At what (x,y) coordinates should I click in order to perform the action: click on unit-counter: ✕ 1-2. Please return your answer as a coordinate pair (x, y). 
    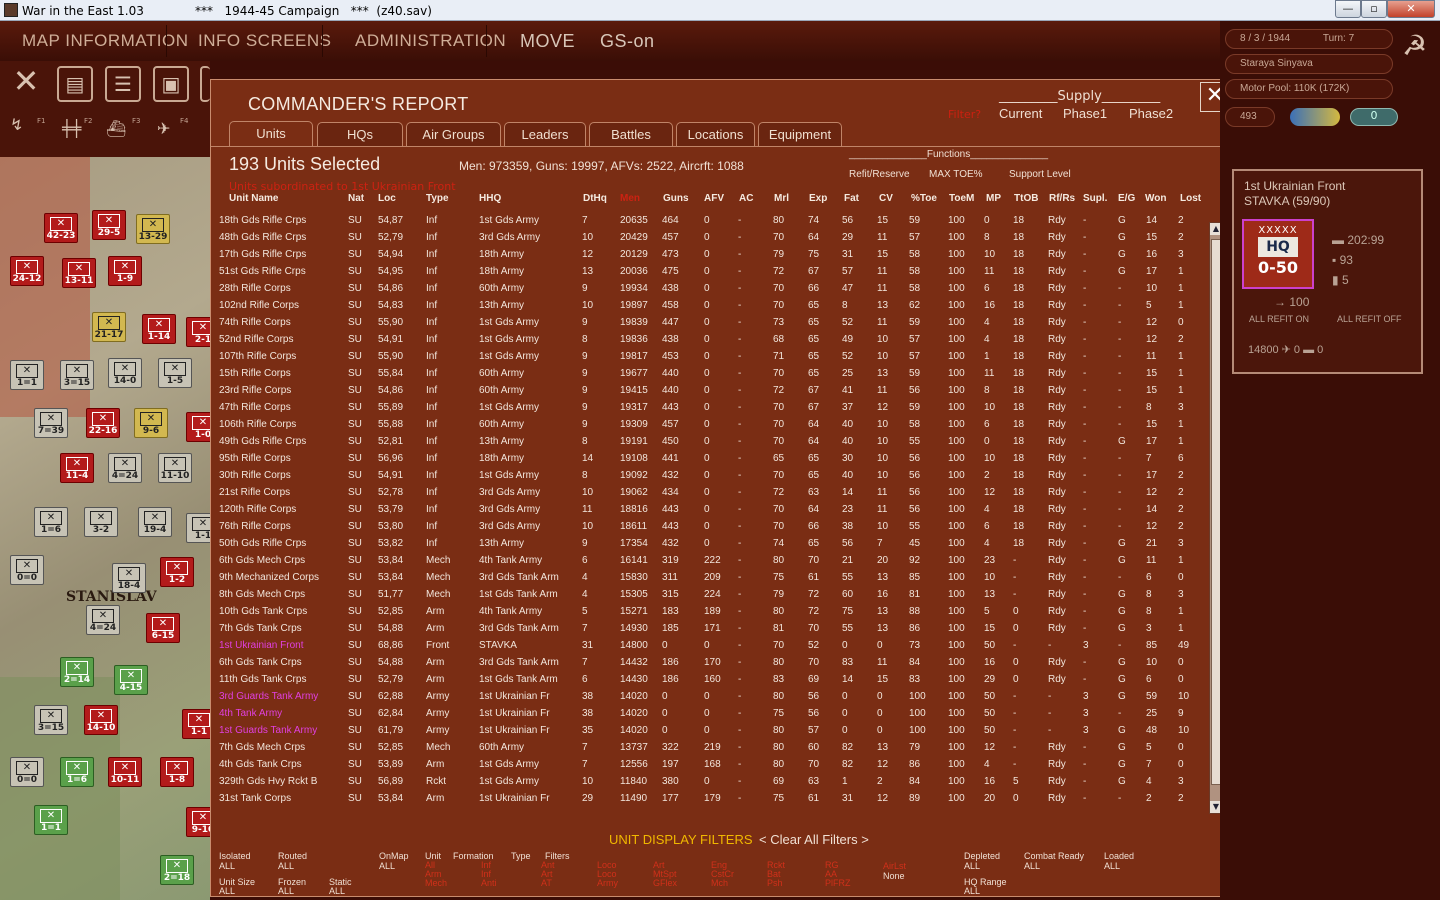
    Looking at the image, I should click on (177, 572).